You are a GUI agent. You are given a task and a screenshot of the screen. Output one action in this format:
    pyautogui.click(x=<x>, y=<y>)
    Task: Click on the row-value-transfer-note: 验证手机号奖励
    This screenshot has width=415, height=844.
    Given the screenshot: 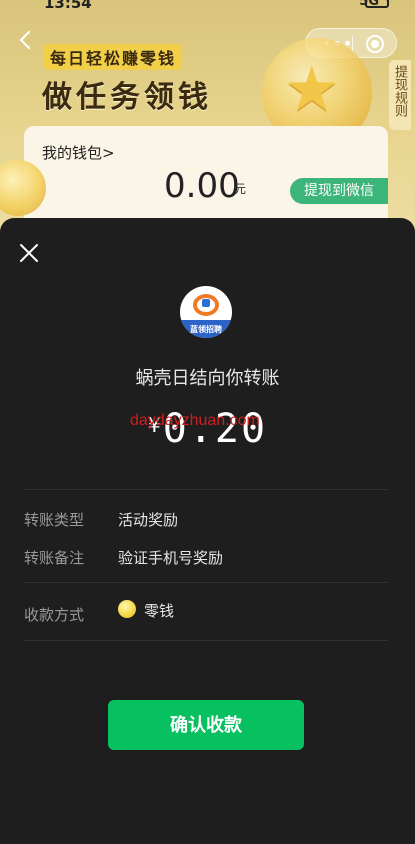 What is the action you would take?
    pyautogui.click(x=171, y=558)
    